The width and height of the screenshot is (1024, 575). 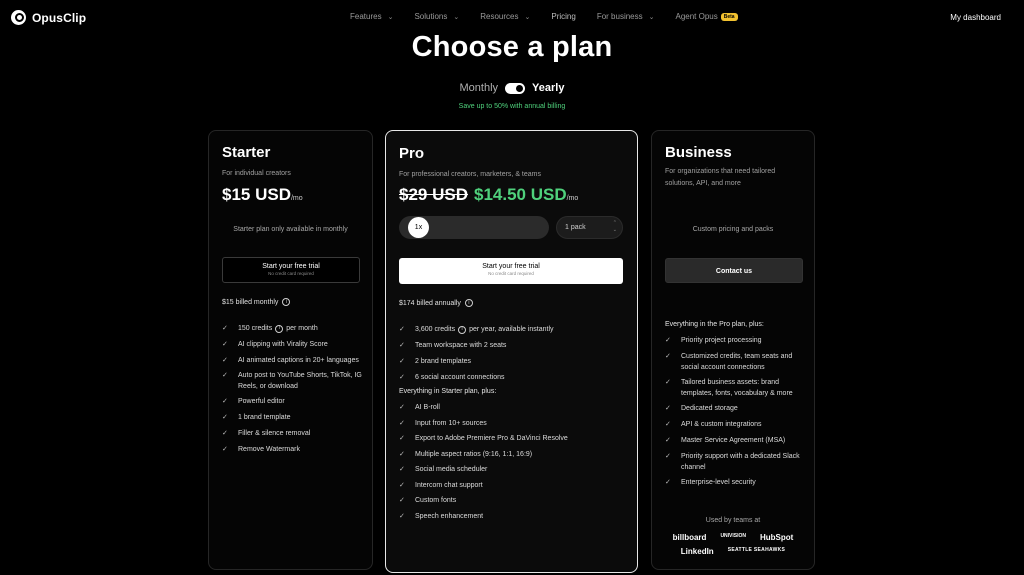 What do you see at coordinates (733, 229) in the screenshot?
I see `business-custom-pricing-note: Custom pricing and packs` at bounding box center [733, 229].